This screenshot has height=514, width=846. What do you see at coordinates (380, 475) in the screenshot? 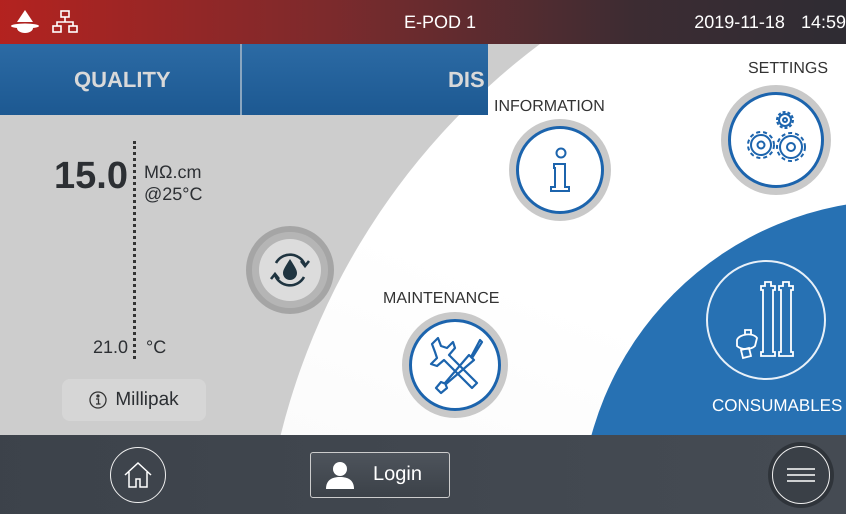
I see `login-button: Login` at bounding box center [380, 475].